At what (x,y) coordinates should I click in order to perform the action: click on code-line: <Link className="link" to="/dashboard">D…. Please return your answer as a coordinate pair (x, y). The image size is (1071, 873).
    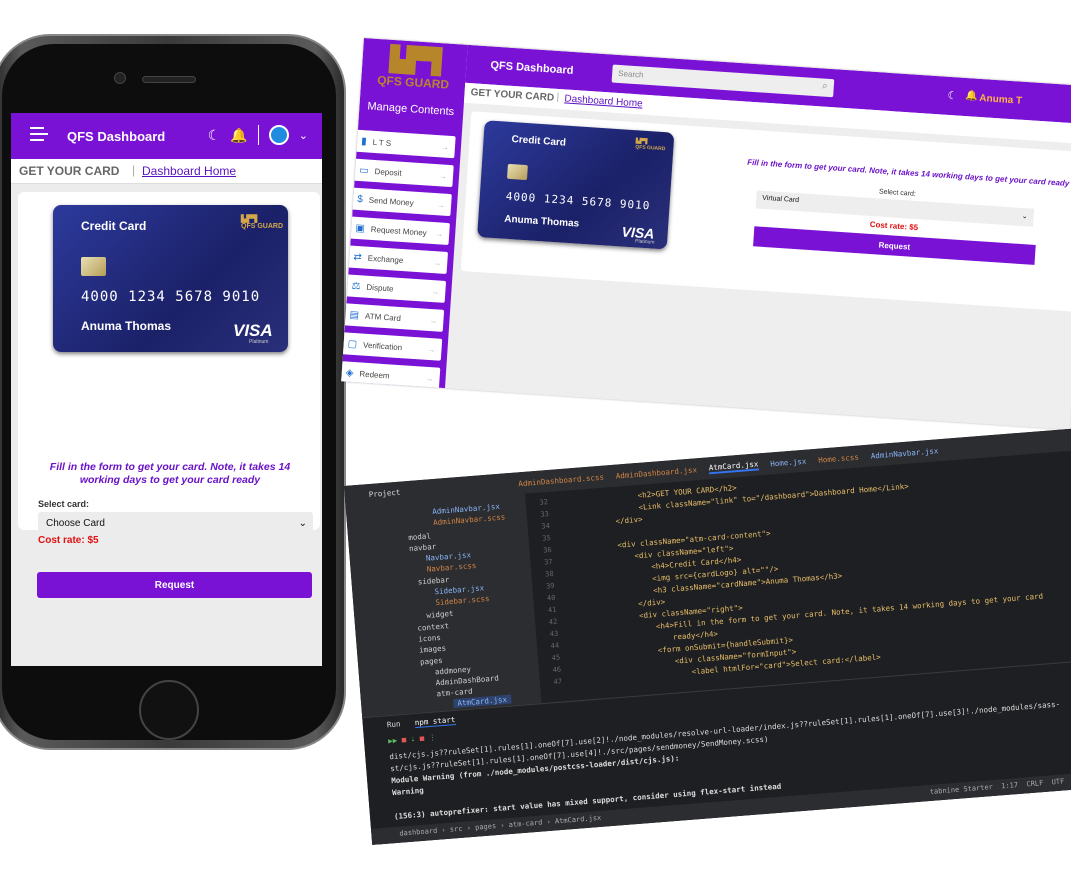
    Looking at the image, I should click on (774, 496).